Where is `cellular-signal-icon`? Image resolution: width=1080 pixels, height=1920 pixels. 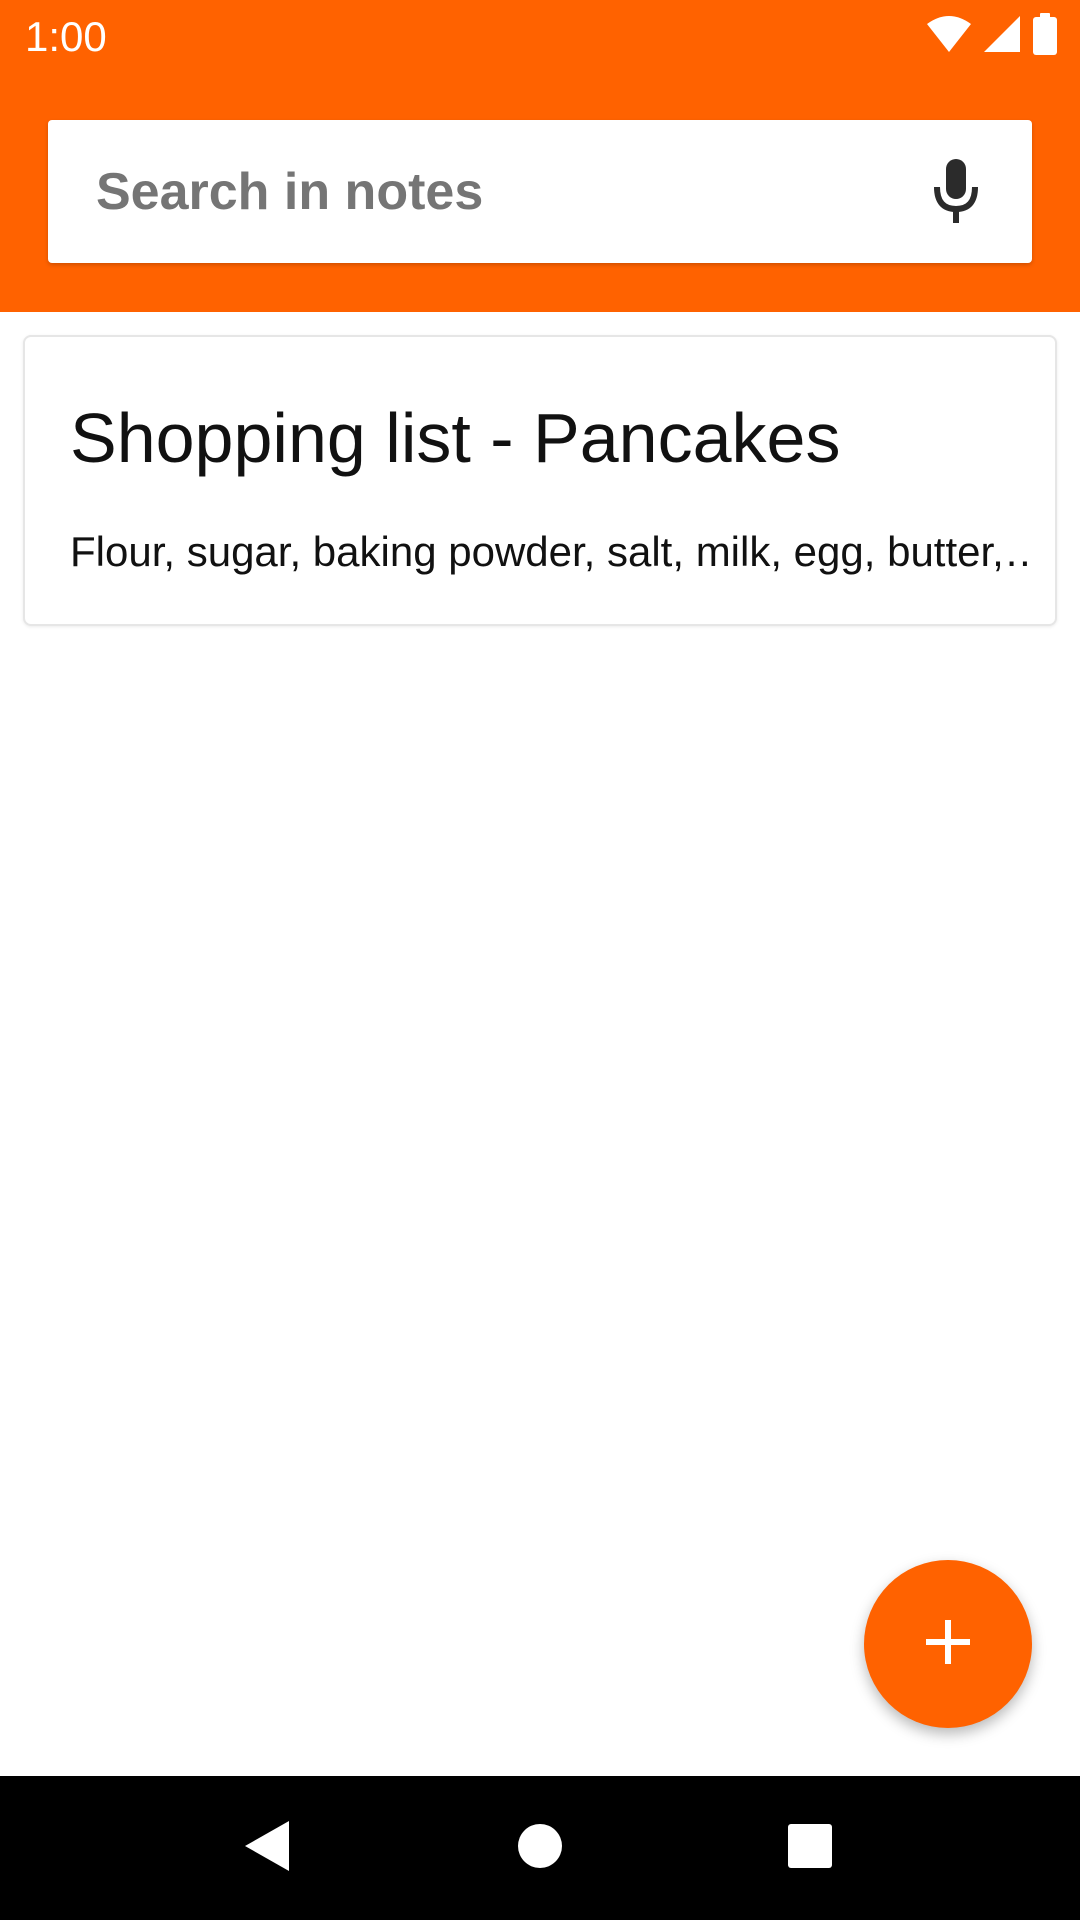 cellular-signal-icon is located at coordinates (1002, 36).